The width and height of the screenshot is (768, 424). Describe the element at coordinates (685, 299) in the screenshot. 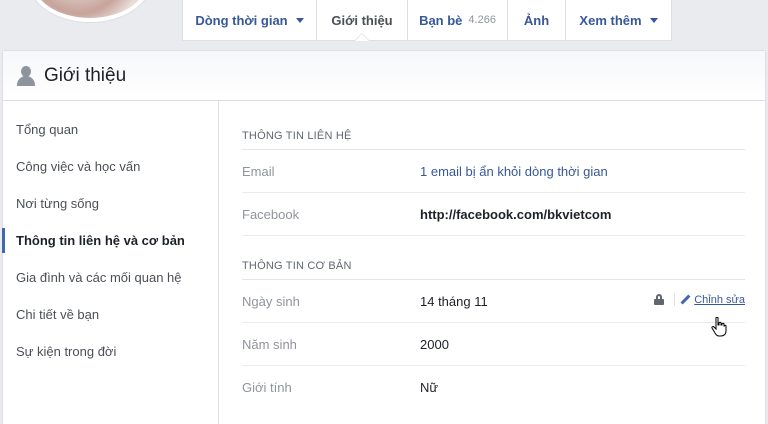

I see `pencil-icon` at that location.